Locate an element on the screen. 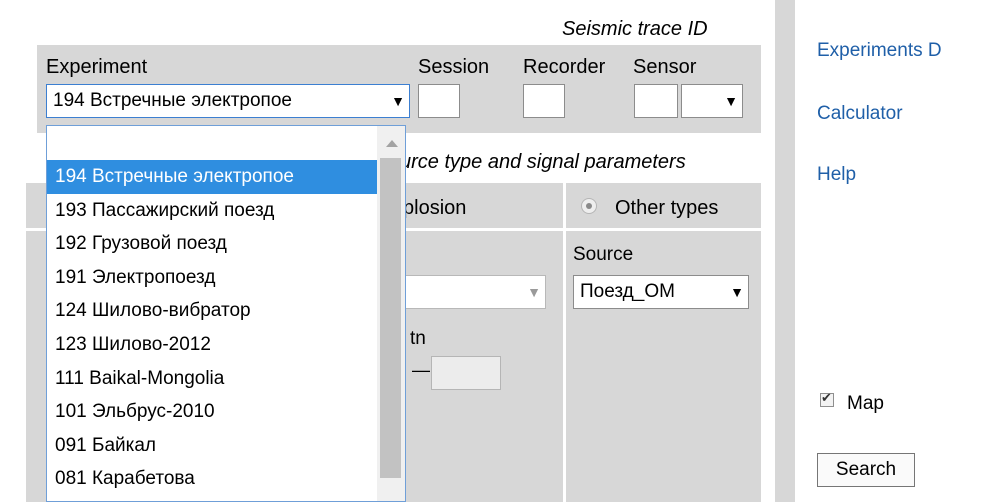 Image resolution: width=981 pixels, height=502 pixels. session-input is located at coordinates (439, 101).